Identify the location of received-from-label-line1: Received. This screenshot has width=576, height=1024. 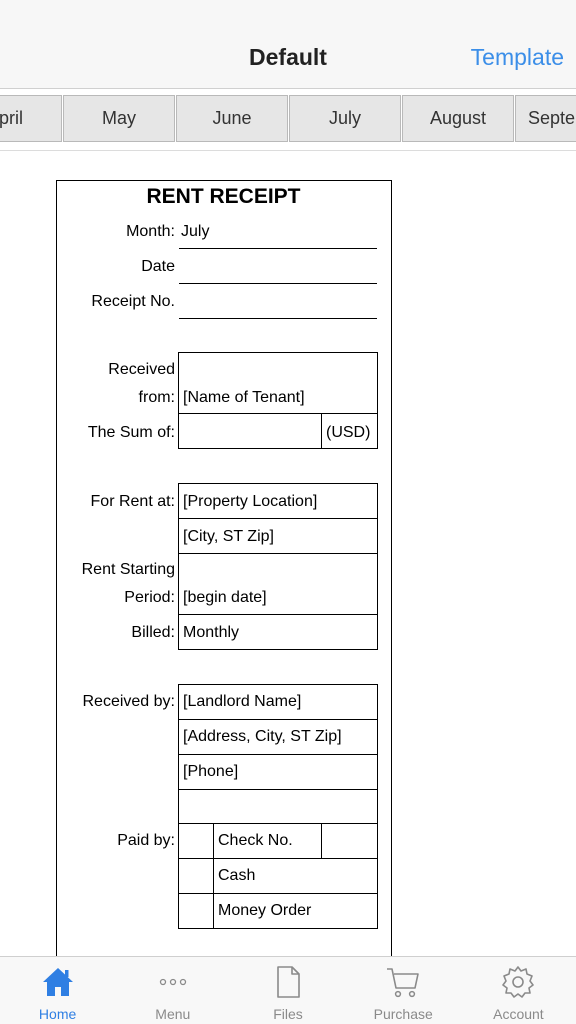
(141, 369).